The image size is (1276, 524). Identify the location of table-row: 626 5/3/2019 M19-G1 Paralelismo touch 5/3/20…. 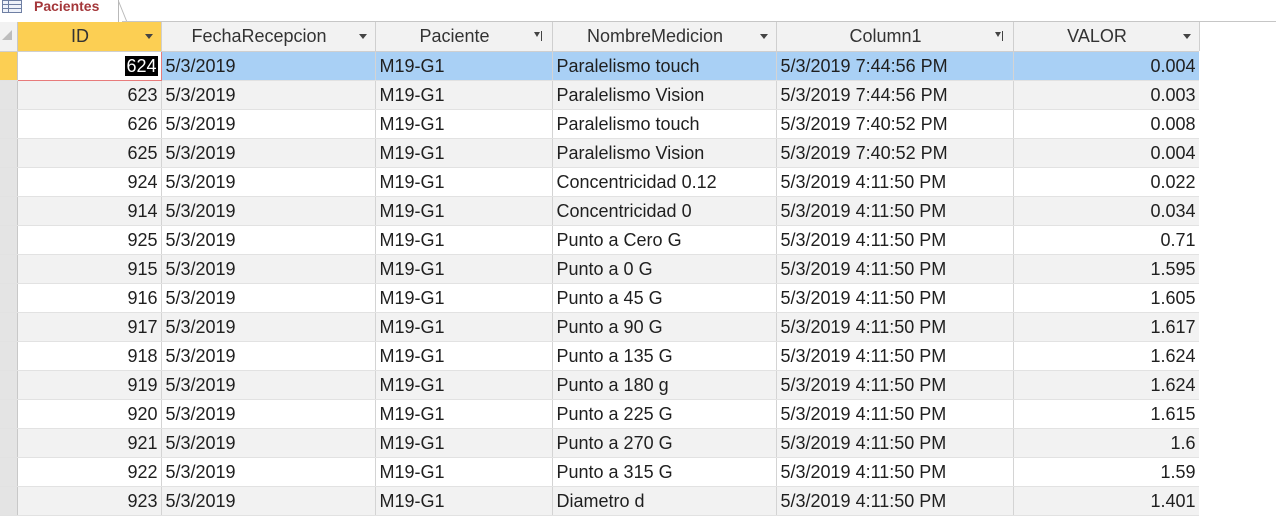
(600, 124).